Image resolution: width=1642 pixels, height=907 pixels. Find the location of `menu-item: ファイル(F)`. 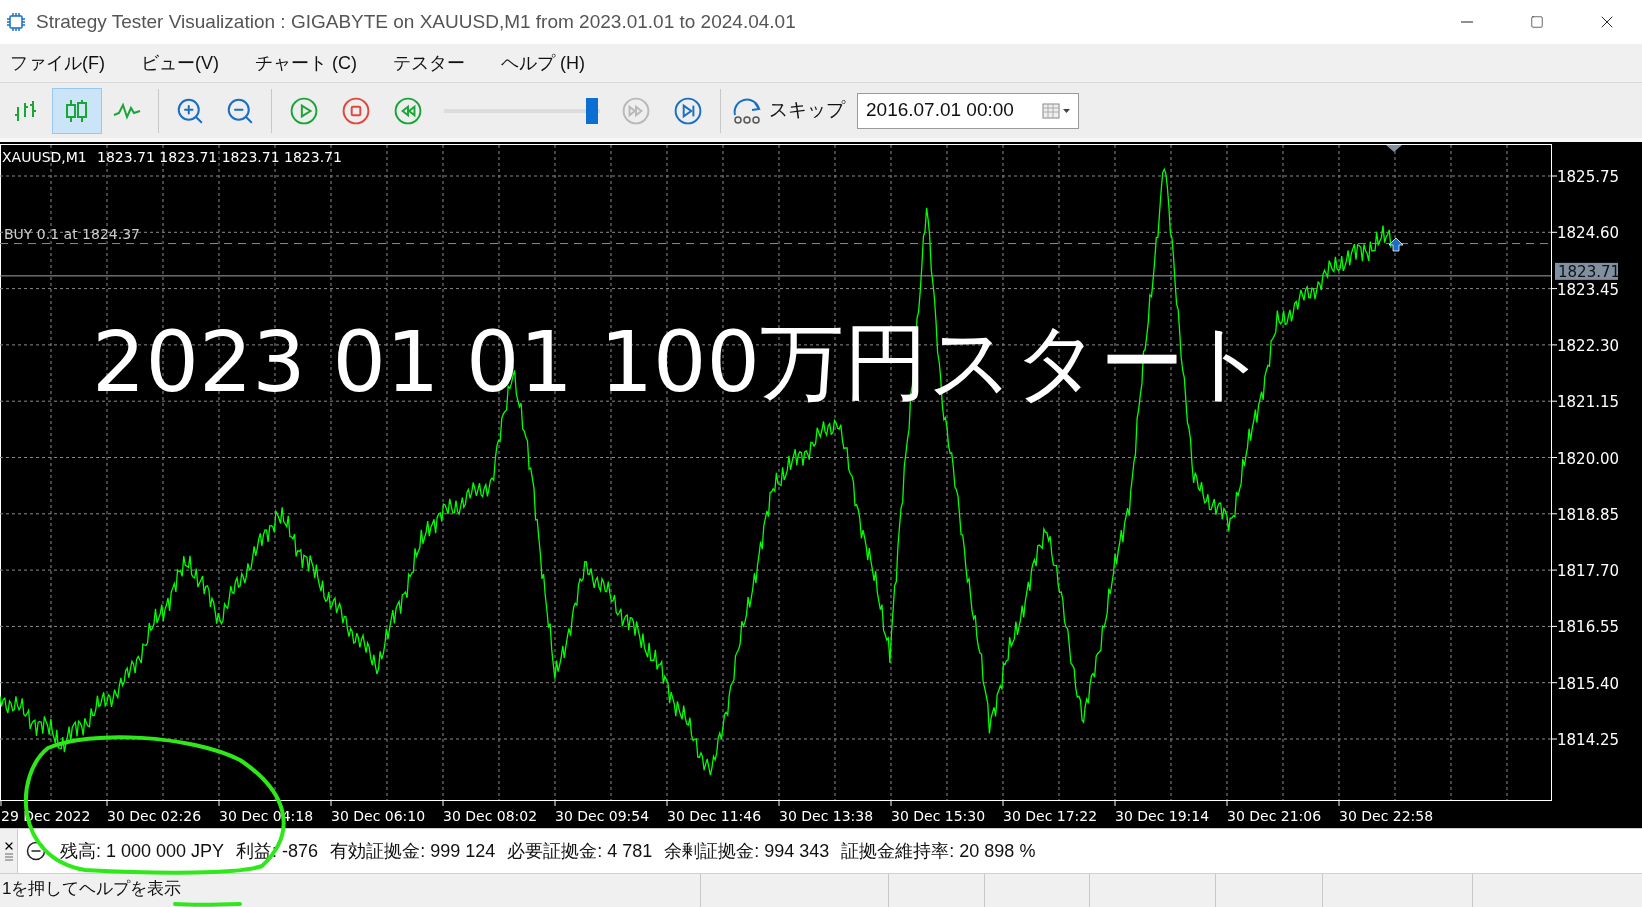

menu-item: ファイル(F) is located at coordinates (57, 63).